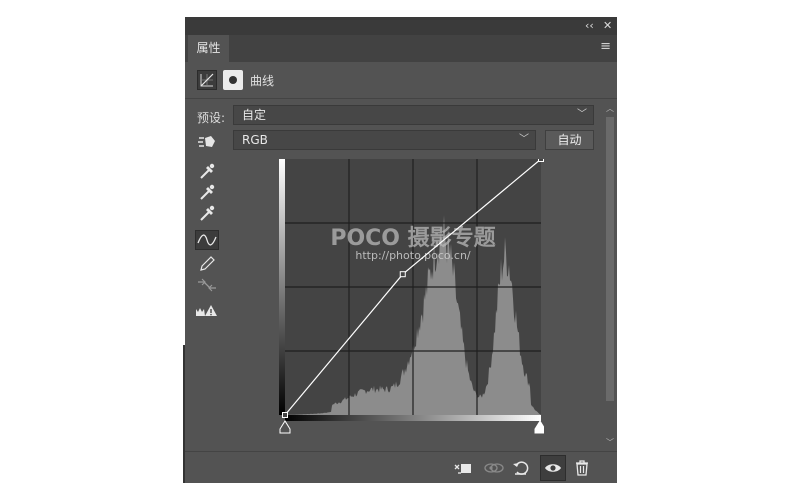 The height and width of the screenshot is (500, 800). What do you see at coordinates (569, 140) in the screenshot?
I see `auto-button: 自动` at bounding box center [569, 140].